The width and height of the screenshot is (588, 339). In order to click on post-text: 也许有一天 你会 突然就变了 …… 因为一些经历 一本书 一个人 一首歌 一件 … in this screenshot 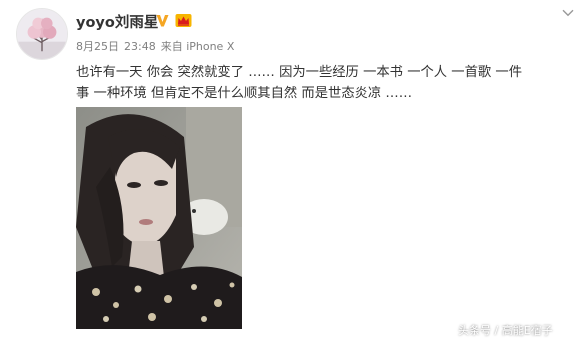, I will do `click(321, 83)`.